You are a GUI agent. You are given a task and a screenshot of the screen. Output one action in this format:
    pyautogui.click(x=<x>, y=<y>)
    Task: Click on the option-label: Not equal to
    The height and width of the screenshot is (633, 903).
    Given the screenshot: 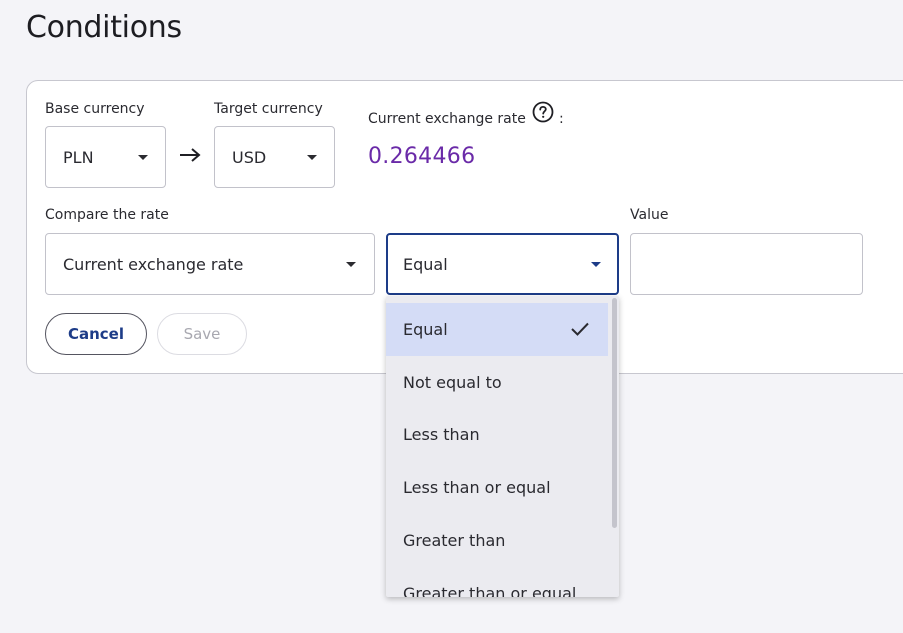 What is the action you would take?
    pyautogui.click(x=452, y=382)
    